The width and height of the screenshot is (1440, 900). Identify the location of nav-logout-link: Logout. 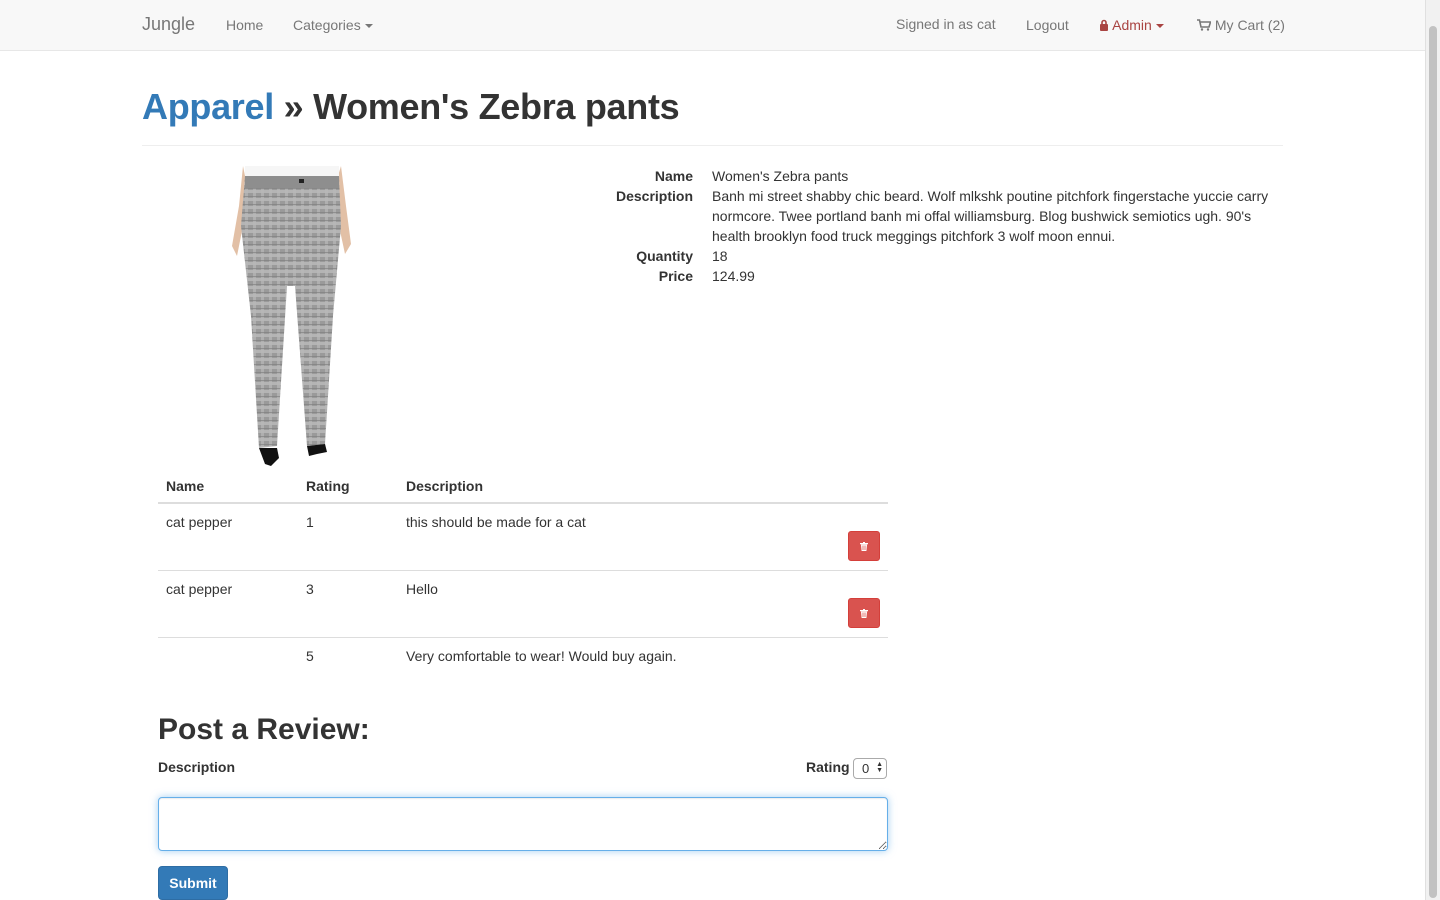
(1047, 25).